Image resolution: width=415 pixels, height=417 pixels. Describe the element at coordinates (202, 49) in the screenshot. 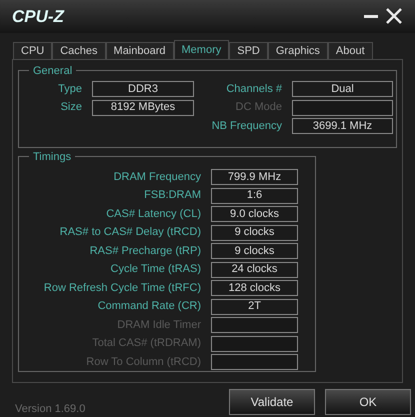

I see `tab: Memory` at that location.